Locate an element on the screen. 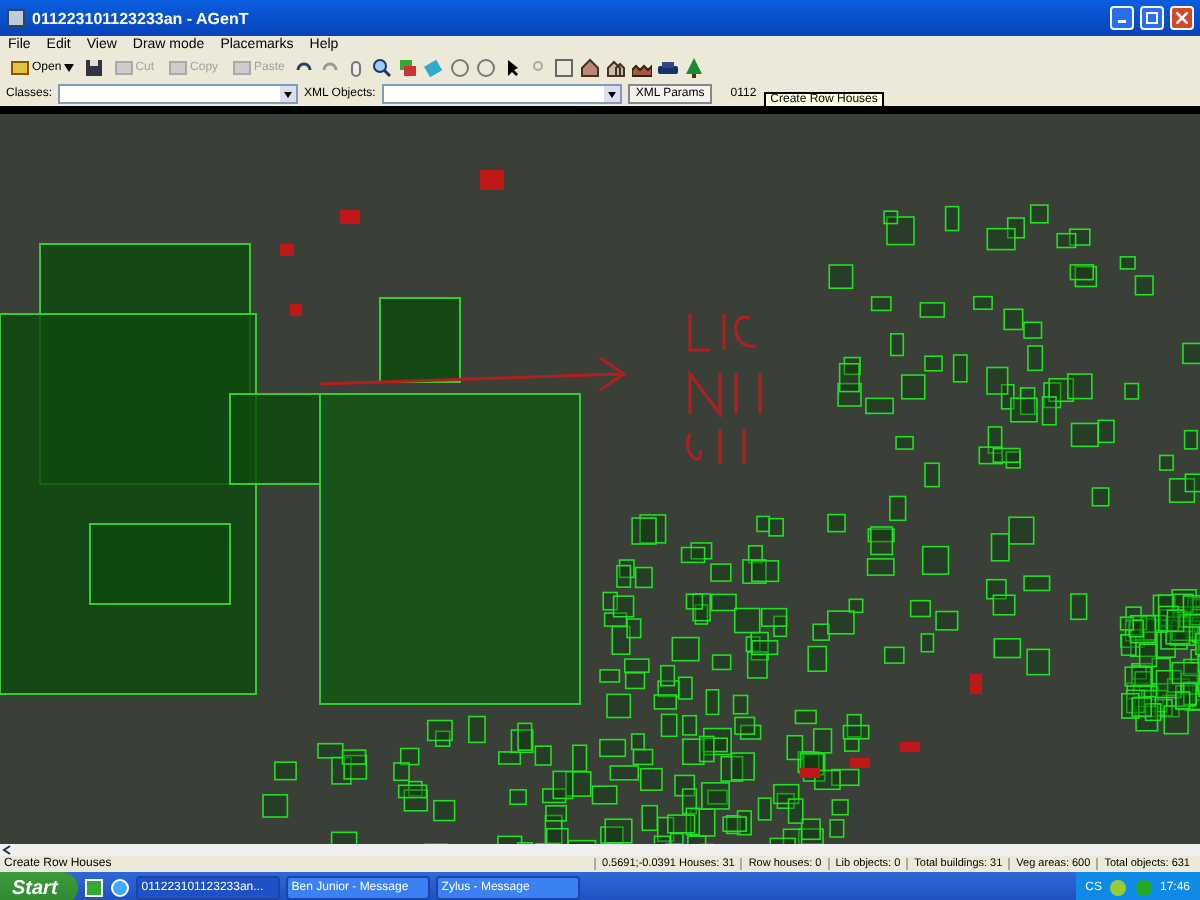 This screenshot has width=1200, height=900. car-icon is located at coordinates (668, 67).